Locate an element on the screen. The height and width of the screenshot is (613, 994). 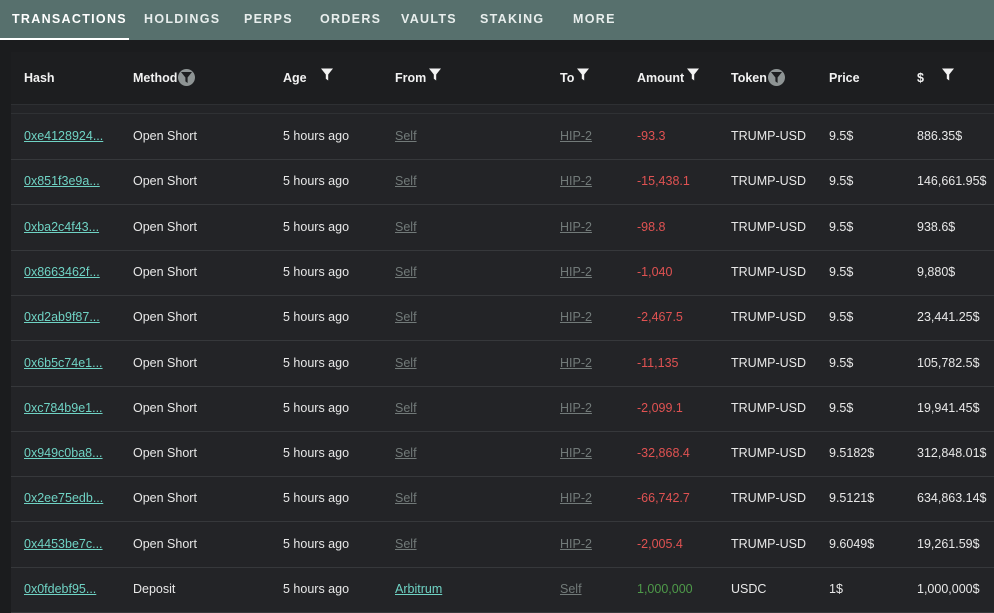
tab-perps: PERPS is located at coordinates (268, 19).